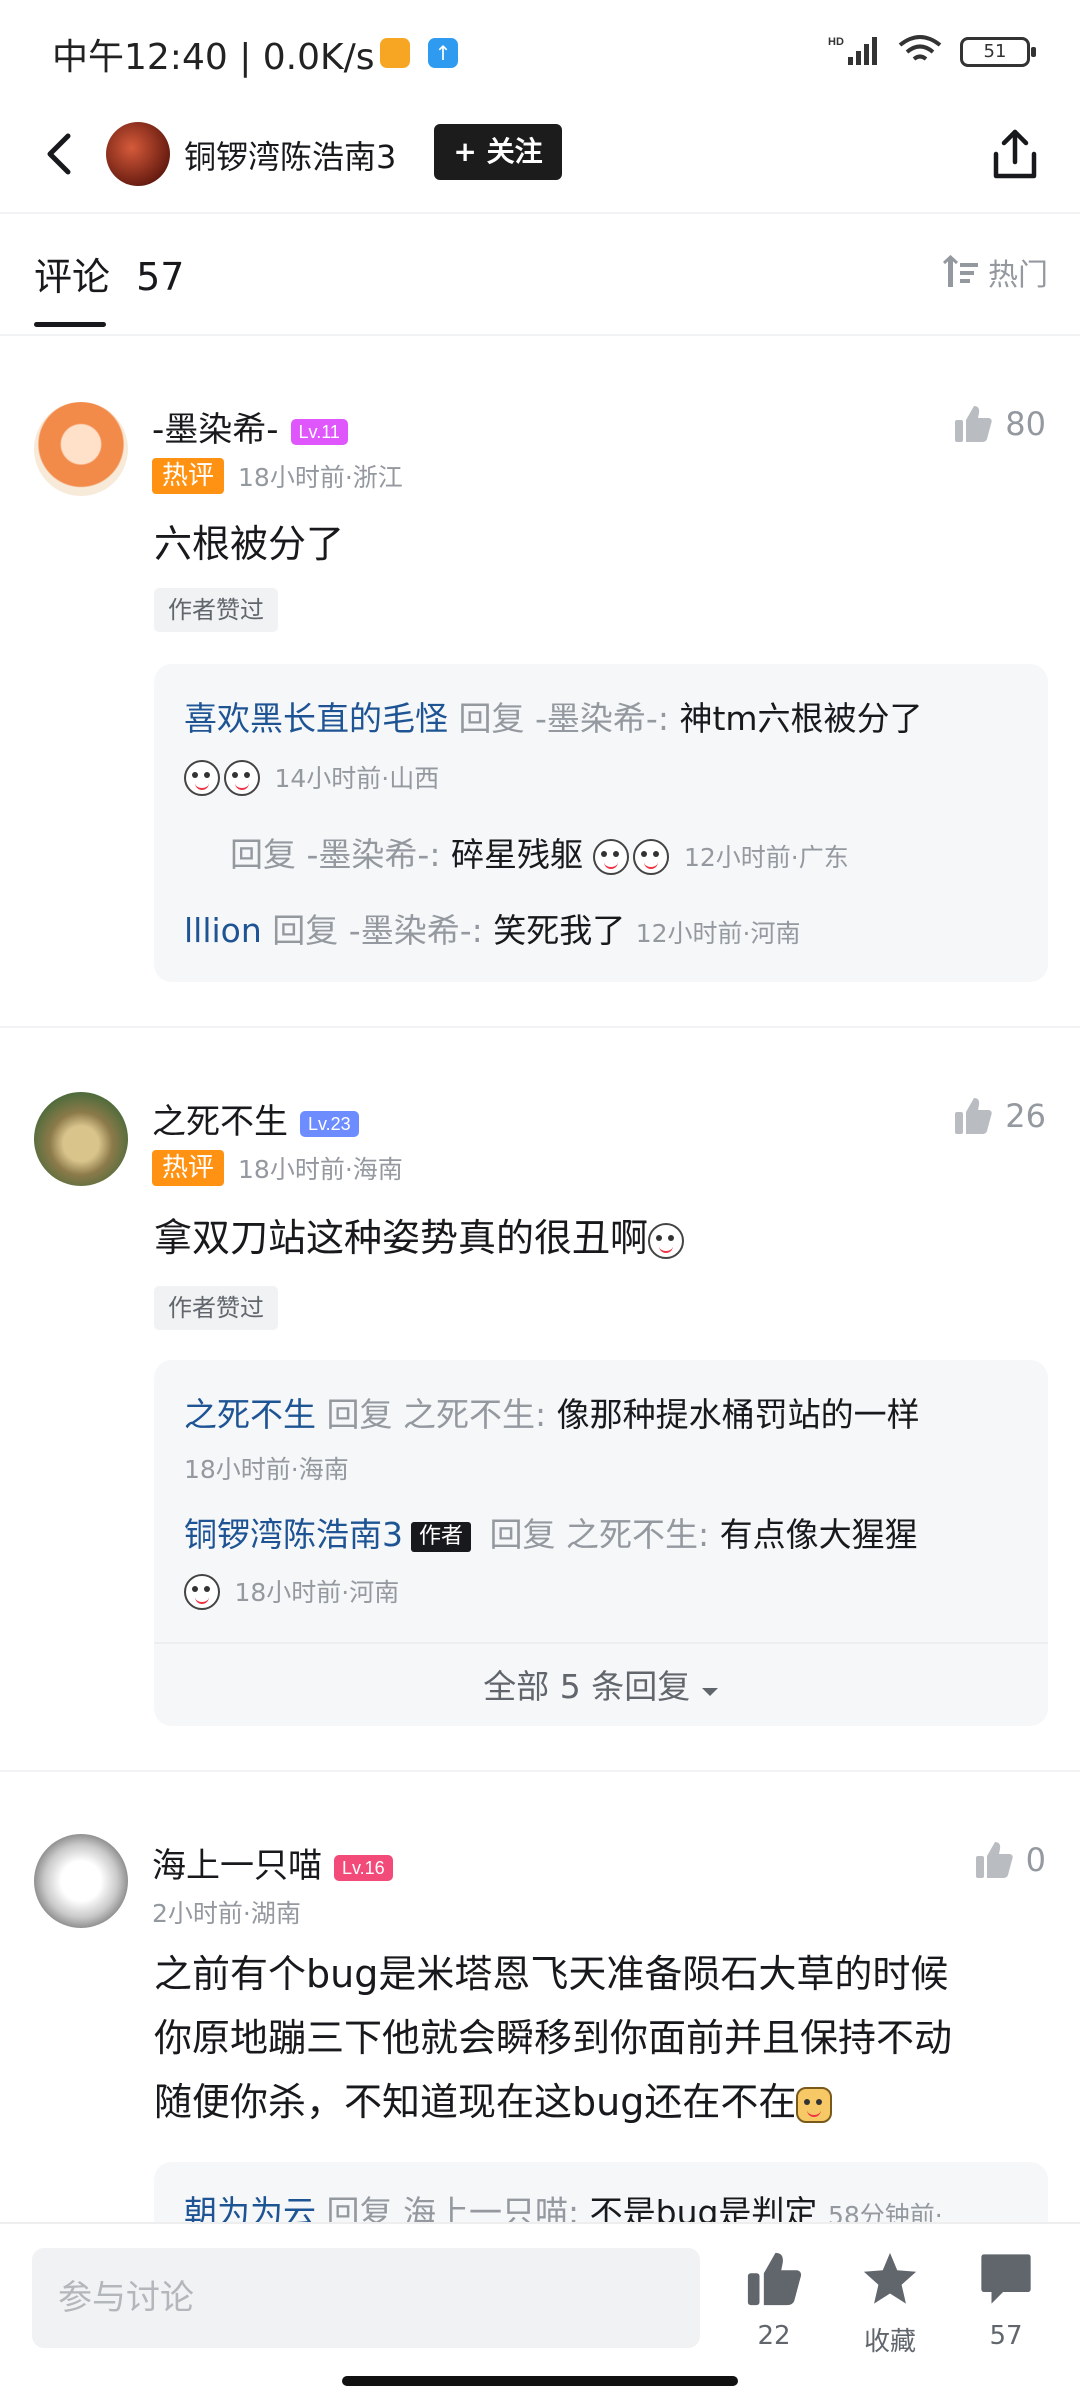  I want to click on reply-item: 朝为为云 回复 海上一只喵: 不是bug是判定 58分钟前·, so click(563, 2204).